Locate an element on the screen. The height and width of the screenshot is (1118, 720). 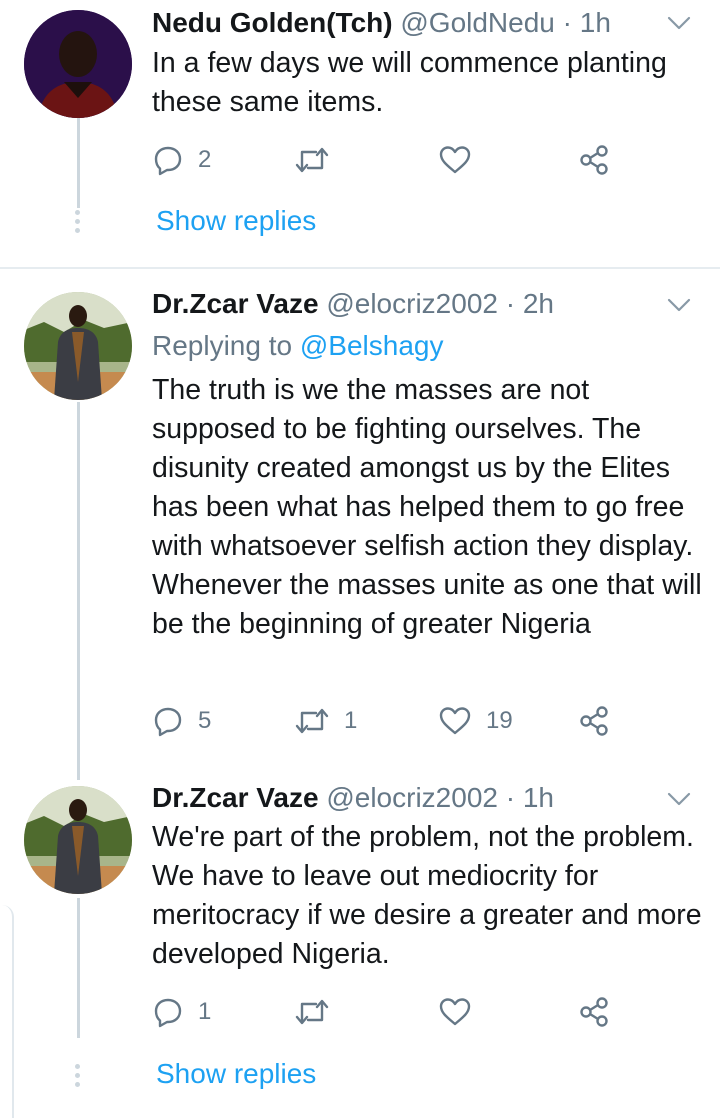
replying-to-label: Replying to is located at coordinates (222, 345).